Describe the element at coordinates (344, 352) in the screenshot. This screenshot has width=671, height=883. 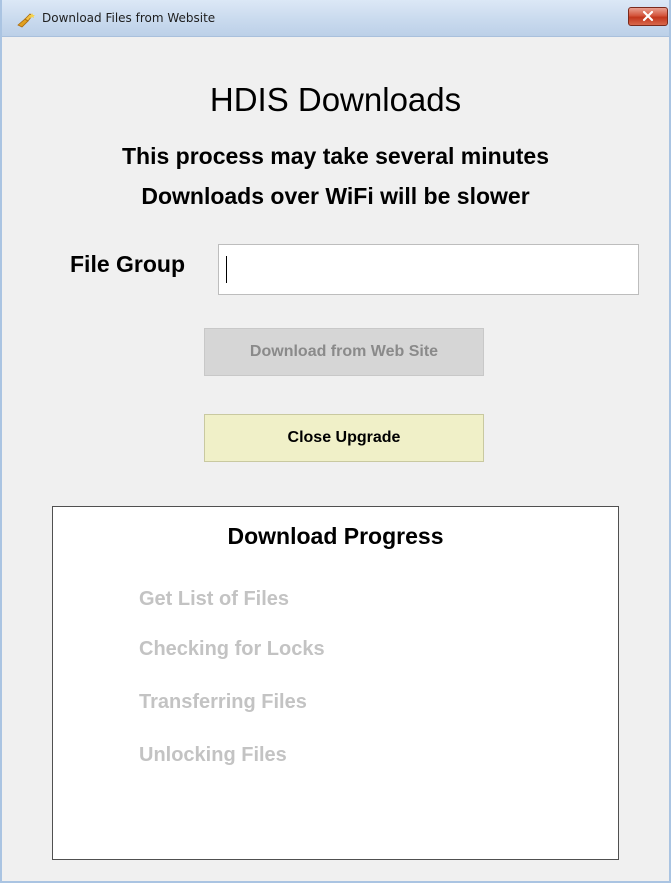
I see `download-from-web-site-button: Download from Web Site` at that location.